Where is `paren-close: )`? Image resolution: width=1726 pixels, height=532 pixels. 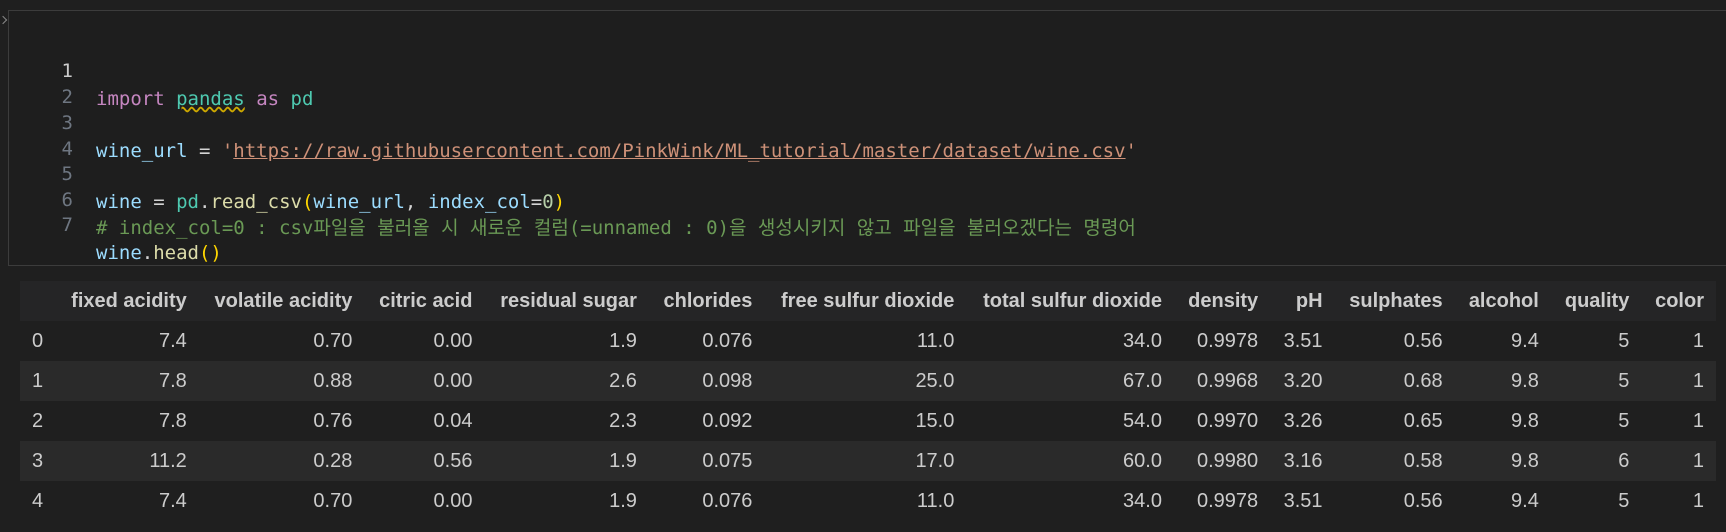
paren-close: ) is located at coordinates (559, 202).